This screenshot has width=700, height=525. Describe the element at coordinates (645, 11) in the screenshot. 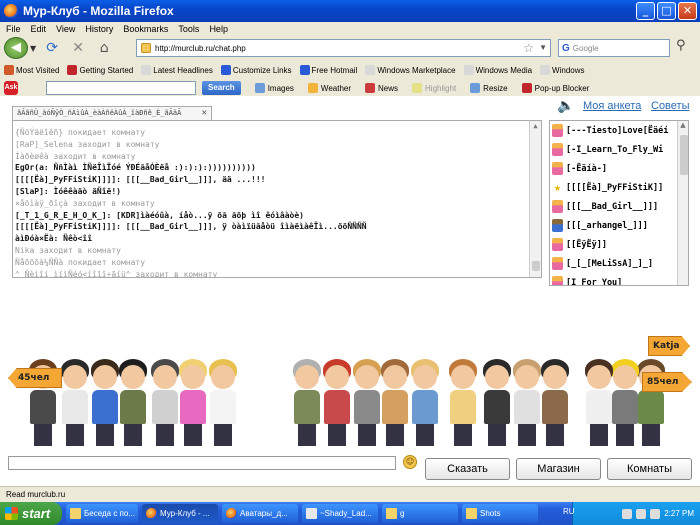

I see `minimize-button: _` at that location.